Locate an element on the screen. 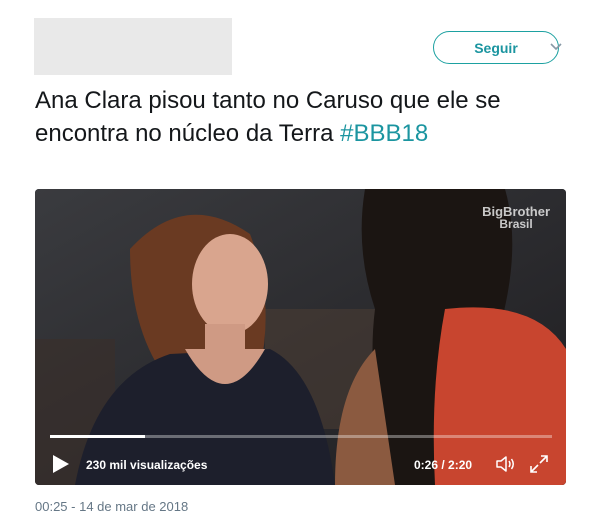 The height and width of the screenshot is (526, 600). video-controls: 230 mil visualizações 0:26 / 2:20 is located at coordinates (300, 463).